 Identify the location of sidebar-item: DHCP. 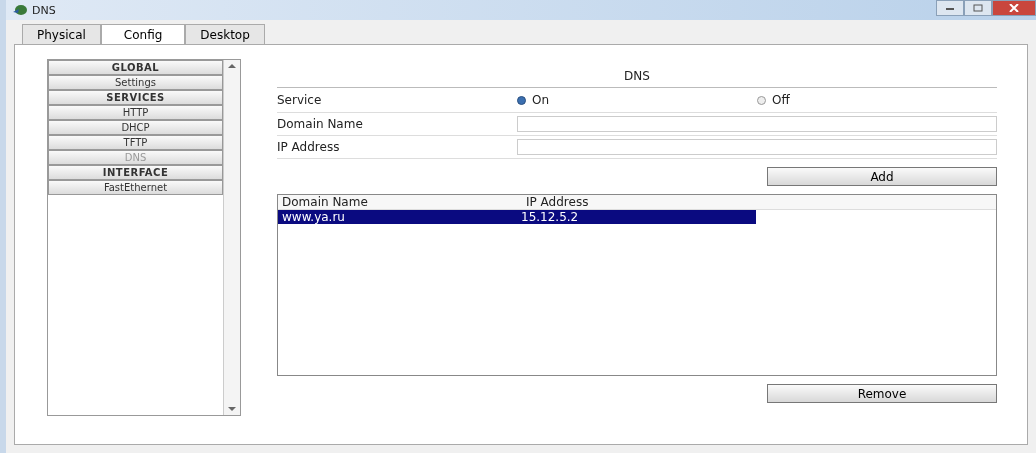
(135, 127).